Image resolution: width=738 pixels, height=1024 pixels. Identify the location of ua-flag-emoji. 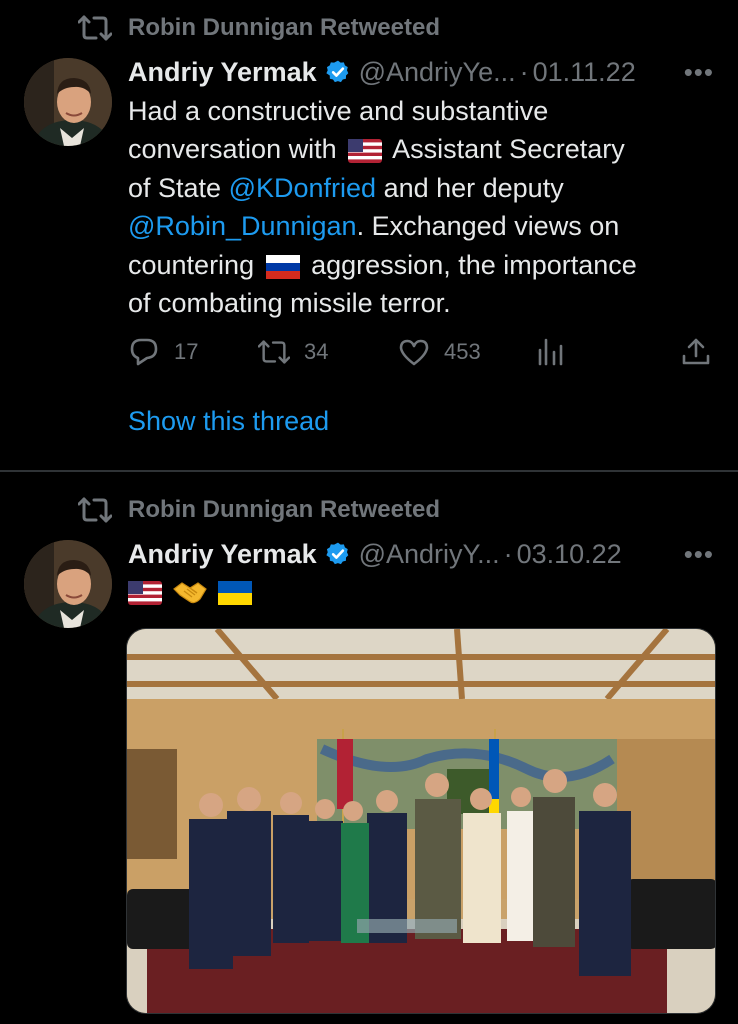
(235, 593).